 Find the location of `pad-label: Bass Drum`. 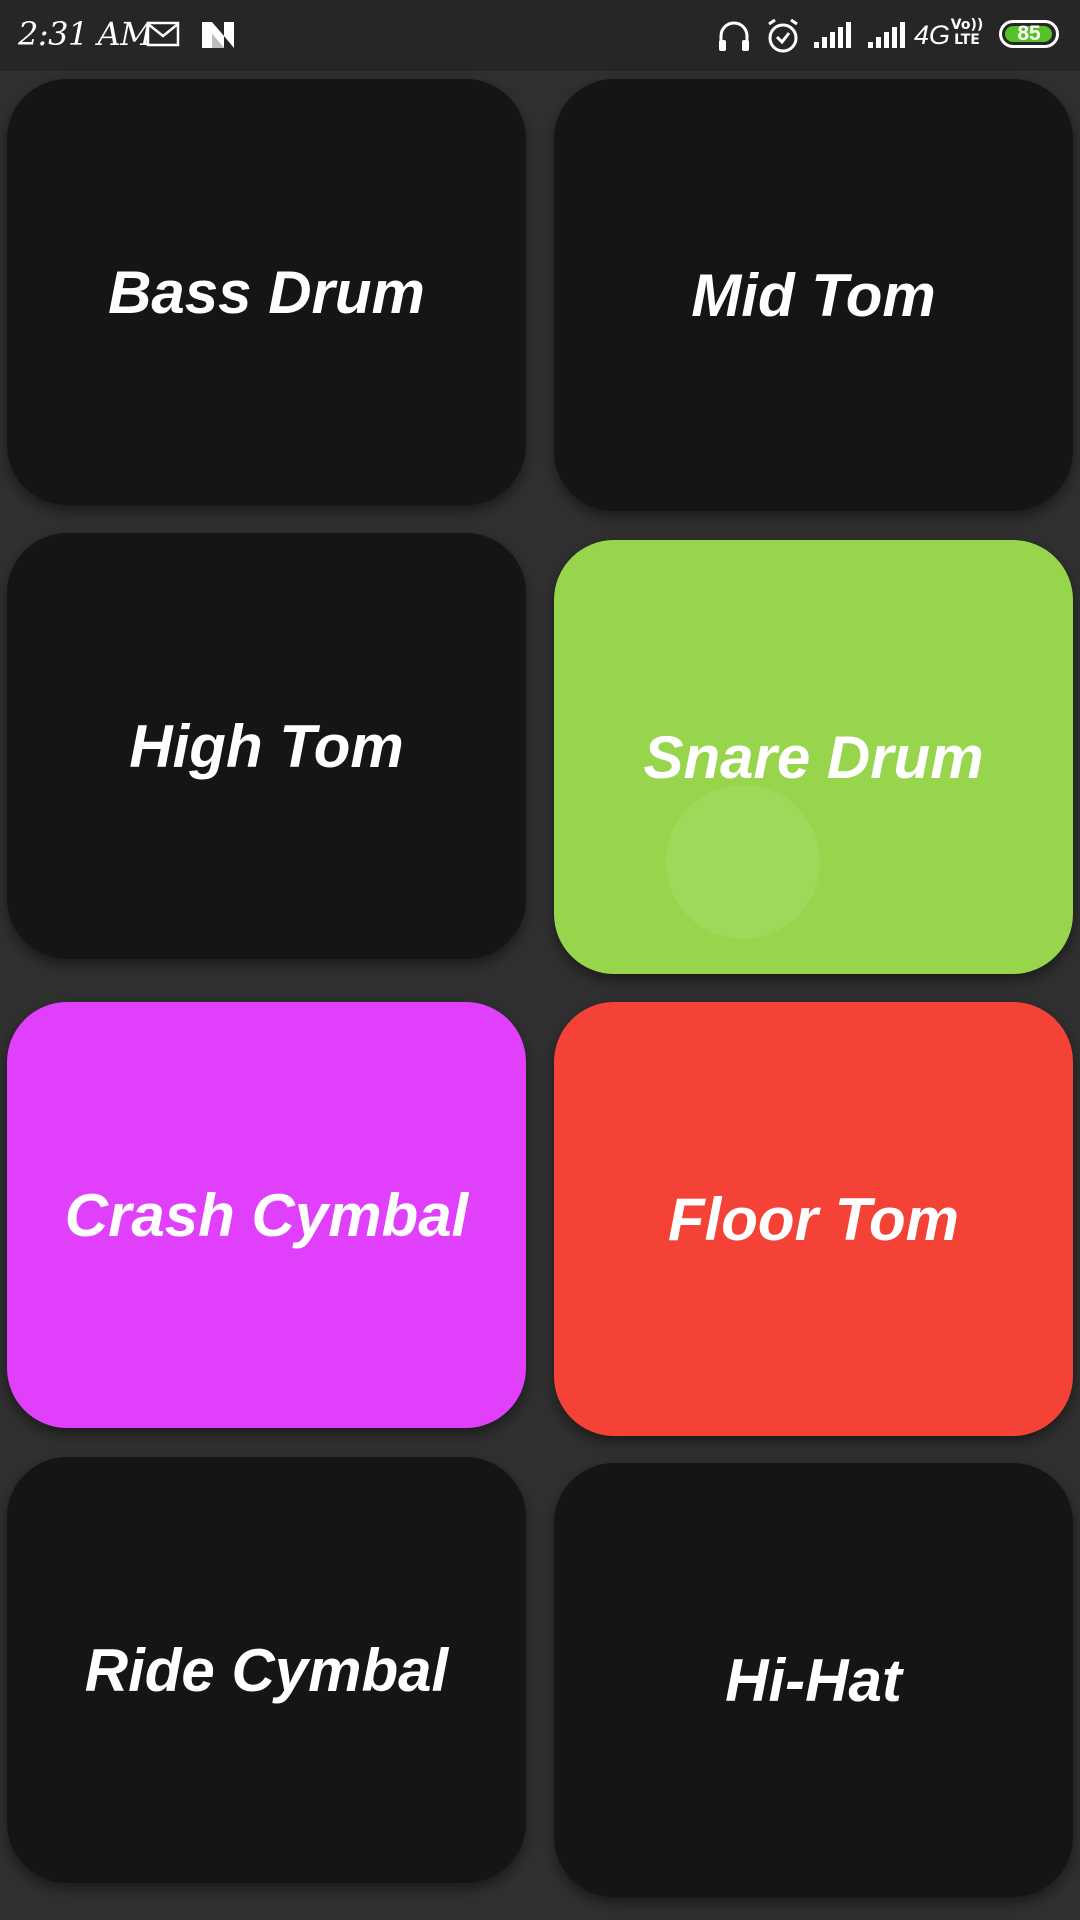

pad-label: Bass Drum is located at coordinates (266, 292).